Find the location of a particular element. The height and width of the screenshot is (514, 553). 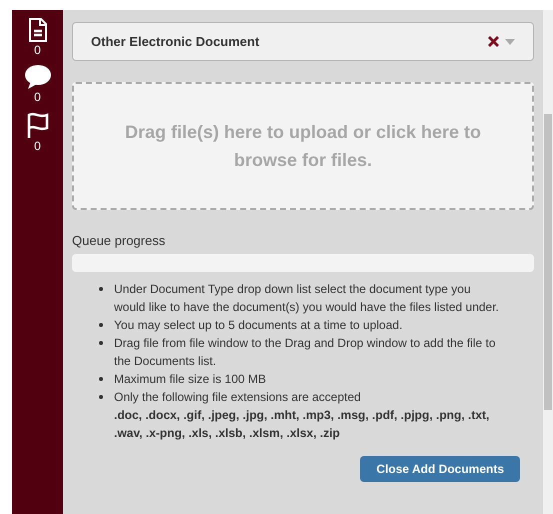

instruction-text: You may select up to 5 documents at a time to upload. is located at coordinates (258, 325).